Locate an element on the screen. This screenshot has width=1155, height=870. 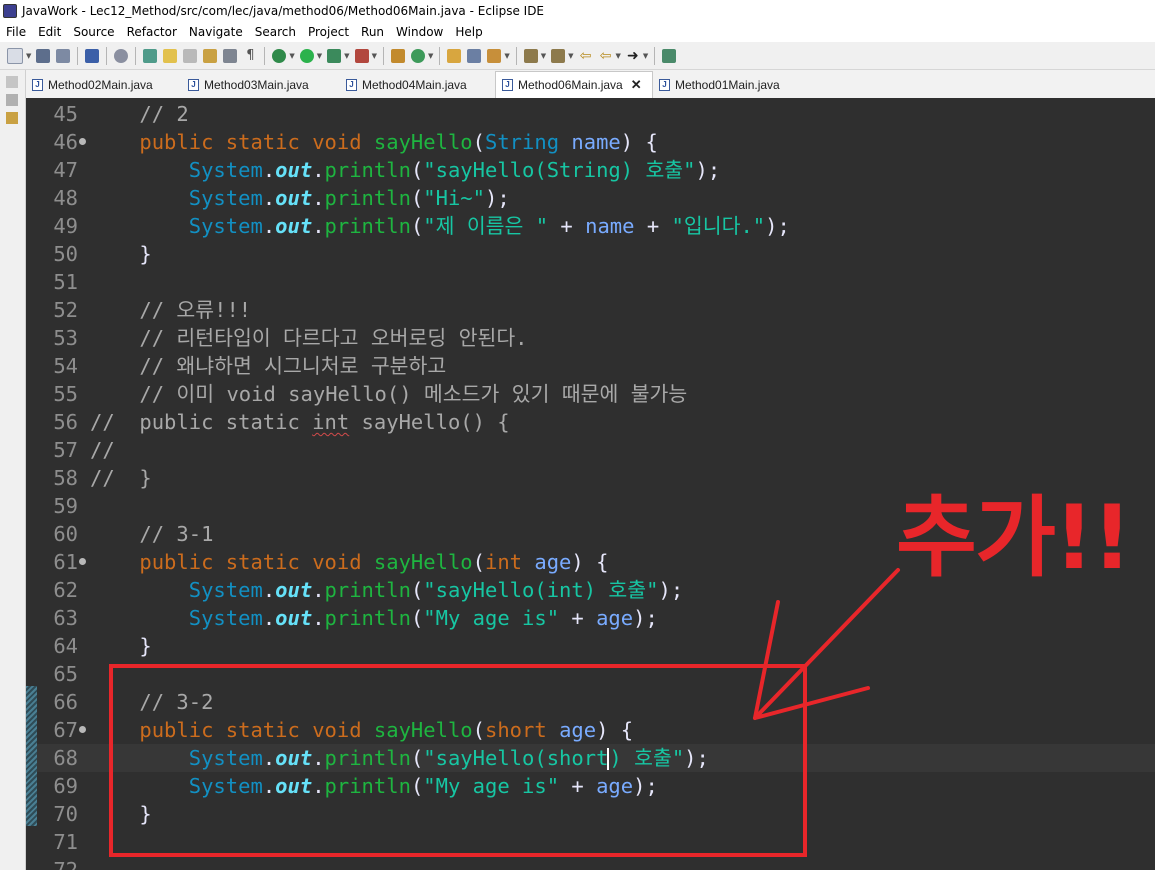
toggle-mark-icon is located at coordinates (150, 55).